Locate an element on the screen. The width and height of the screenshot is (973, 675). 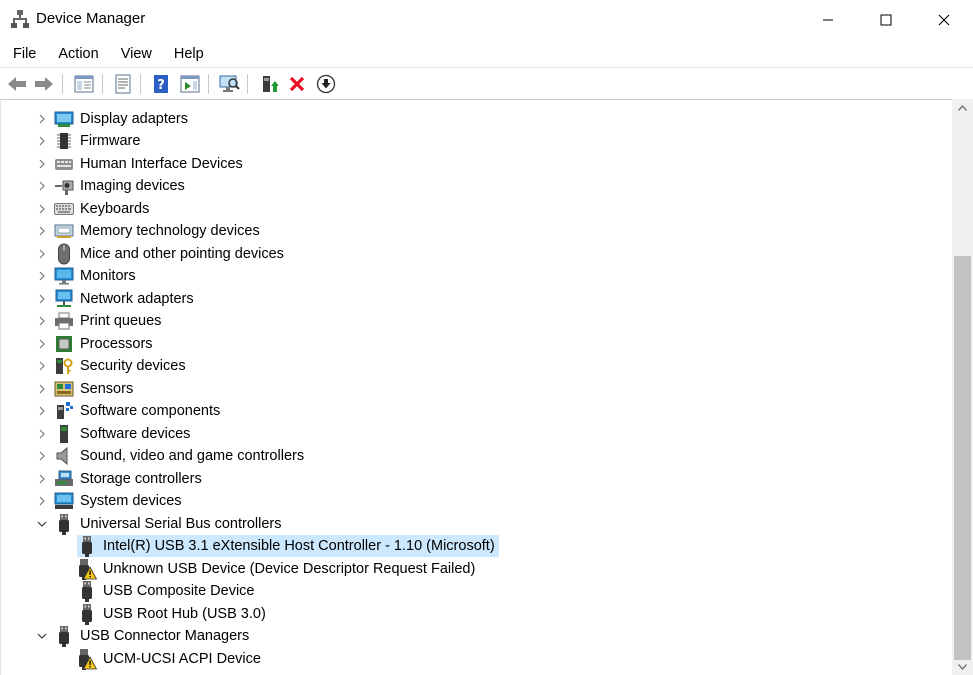
tree-category: Sensors is located at coordinates (95, 389).